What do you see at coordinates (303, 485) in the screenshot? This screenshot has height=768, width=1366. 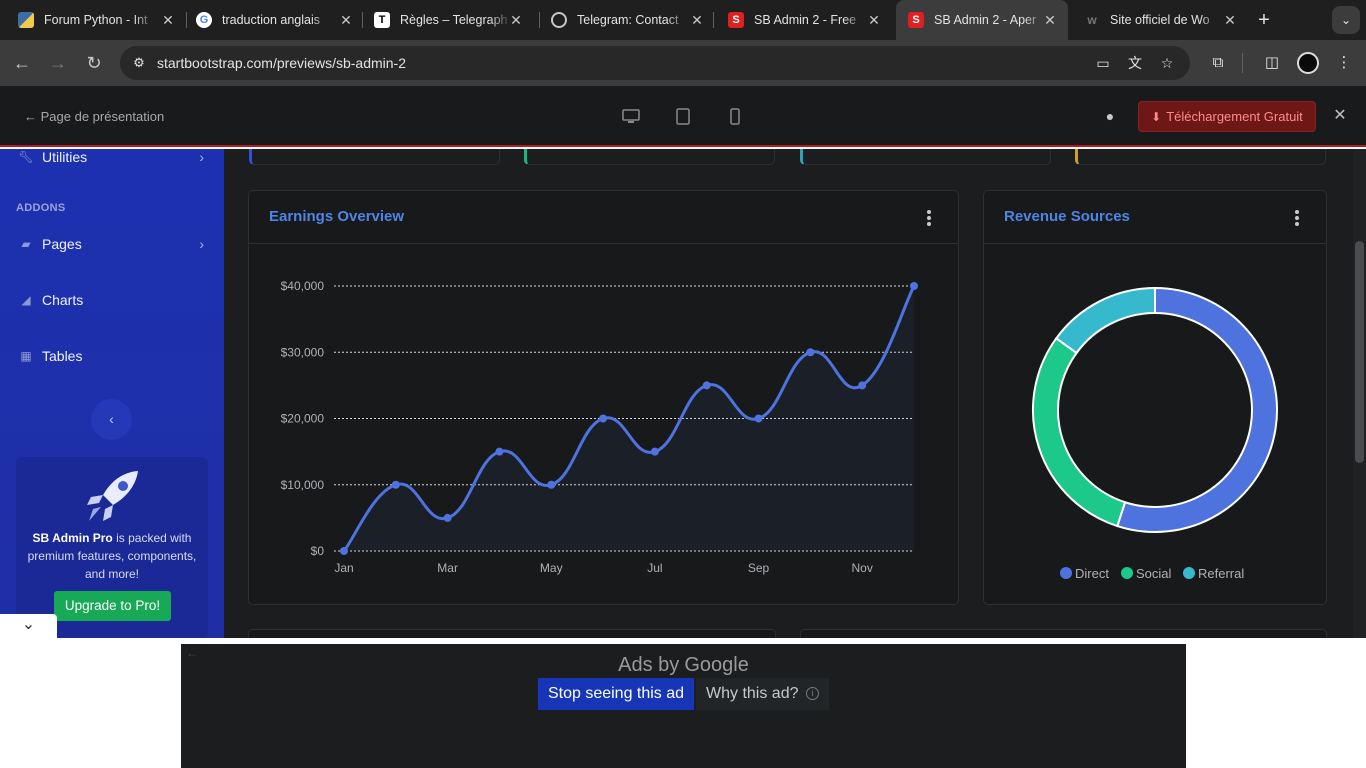 I see `y-tick-label: $10,000` at bounding box center [303, 485].